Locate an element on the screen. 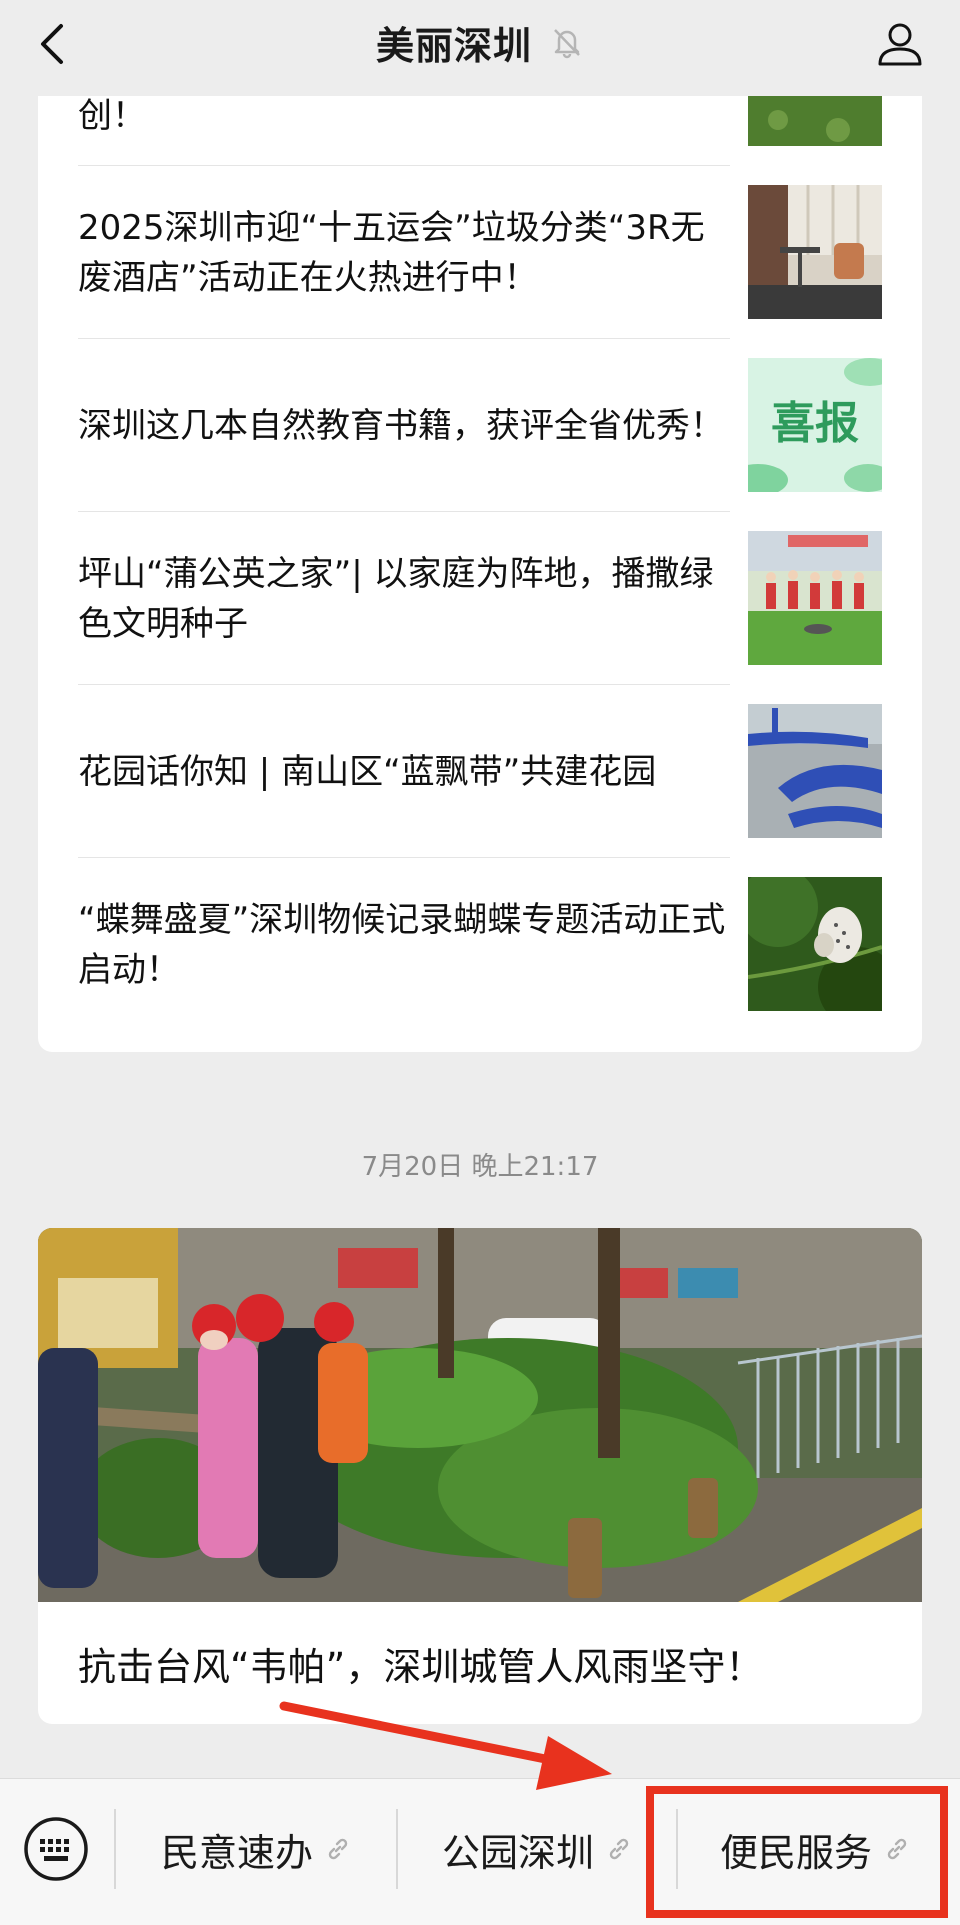 The width and height of the screenshot is (960, 1925). article-title: 2025深圳市迎“十五运会”垃圾分类“3R无废酒店”活动正在火热进行中！ is located at coordinates (404, 252).